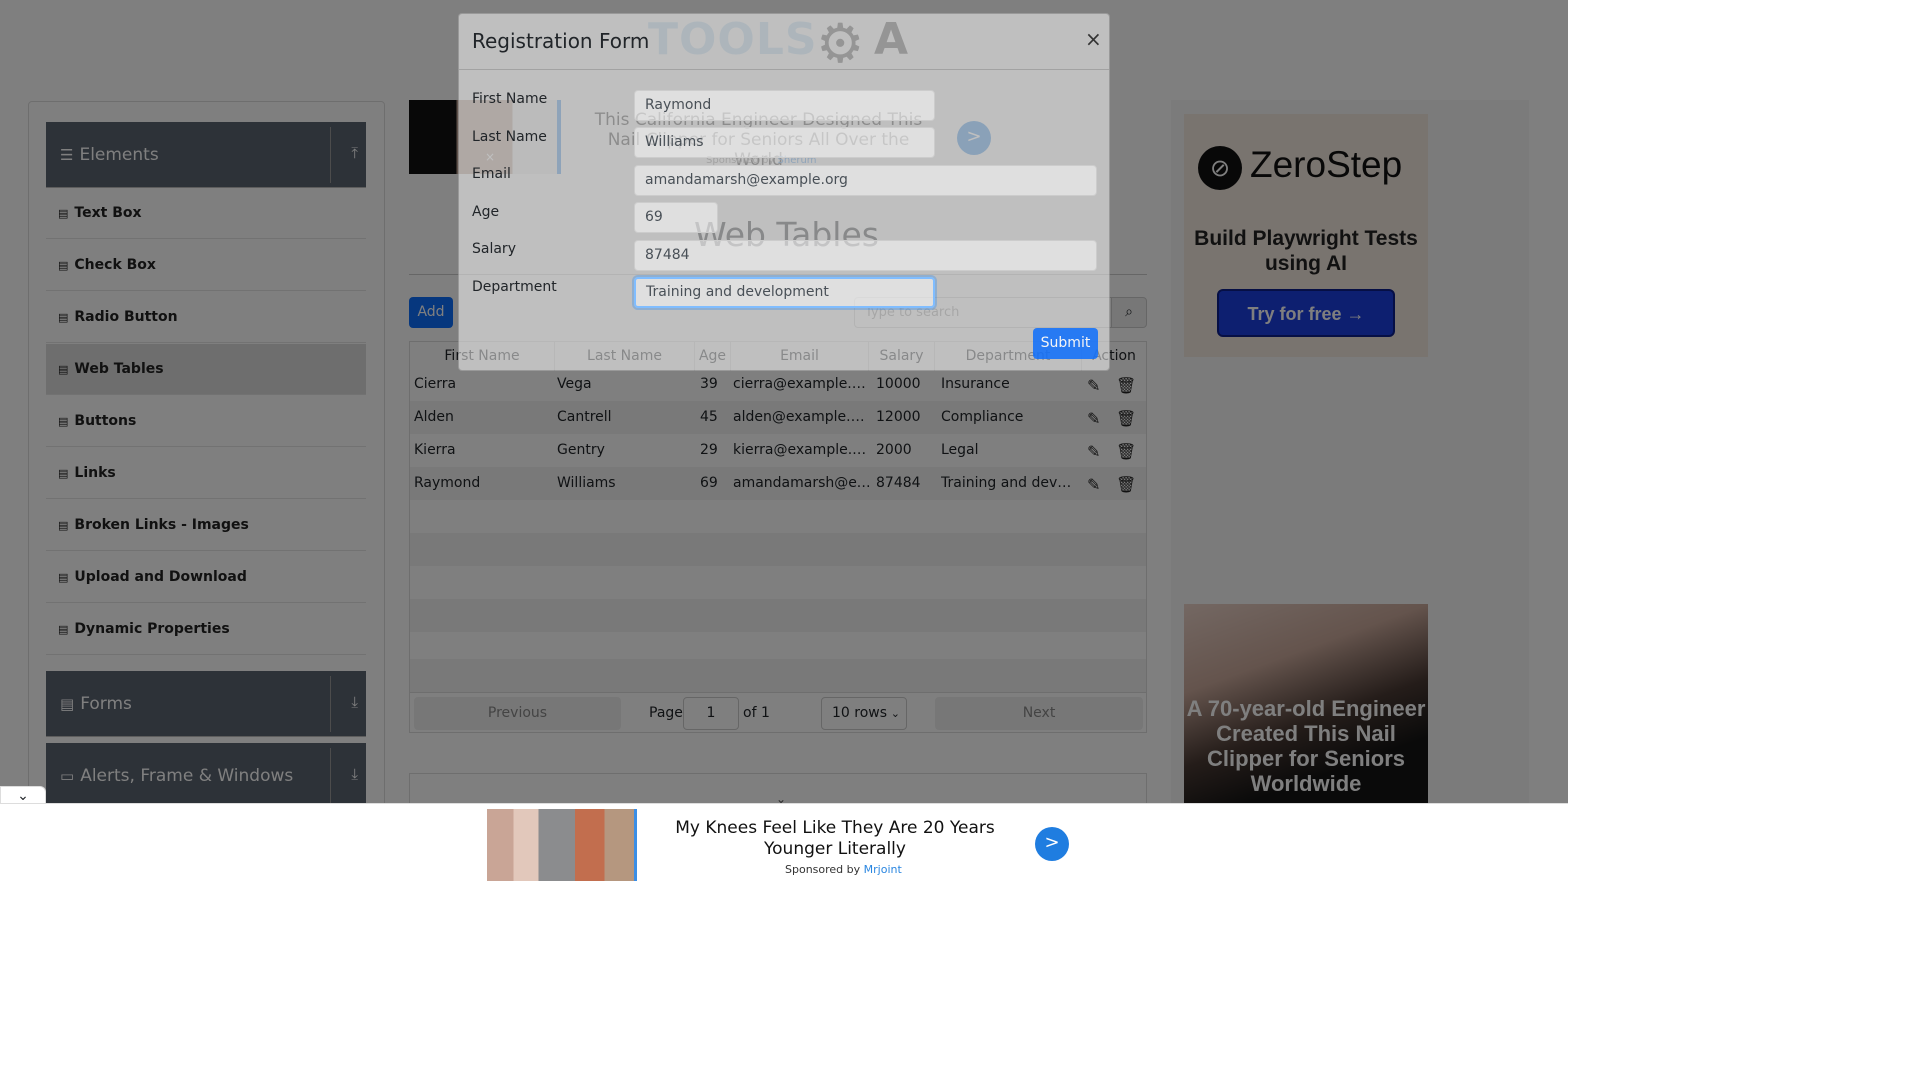  I want to click on first-name-label: First Name, so click(510, 99).